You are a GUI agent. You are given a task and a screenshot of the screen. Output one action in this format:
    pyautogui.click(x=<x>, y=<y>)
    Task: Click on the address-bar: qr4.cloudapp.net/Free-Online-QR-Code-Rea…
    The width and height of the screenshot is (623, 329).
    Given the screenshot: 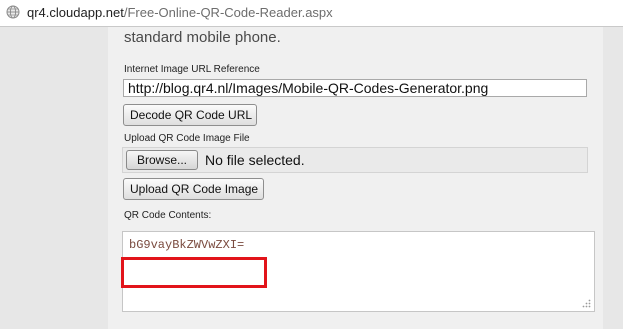 What is the action you would take?
    pyautogui.click(x=311, y=13)
    